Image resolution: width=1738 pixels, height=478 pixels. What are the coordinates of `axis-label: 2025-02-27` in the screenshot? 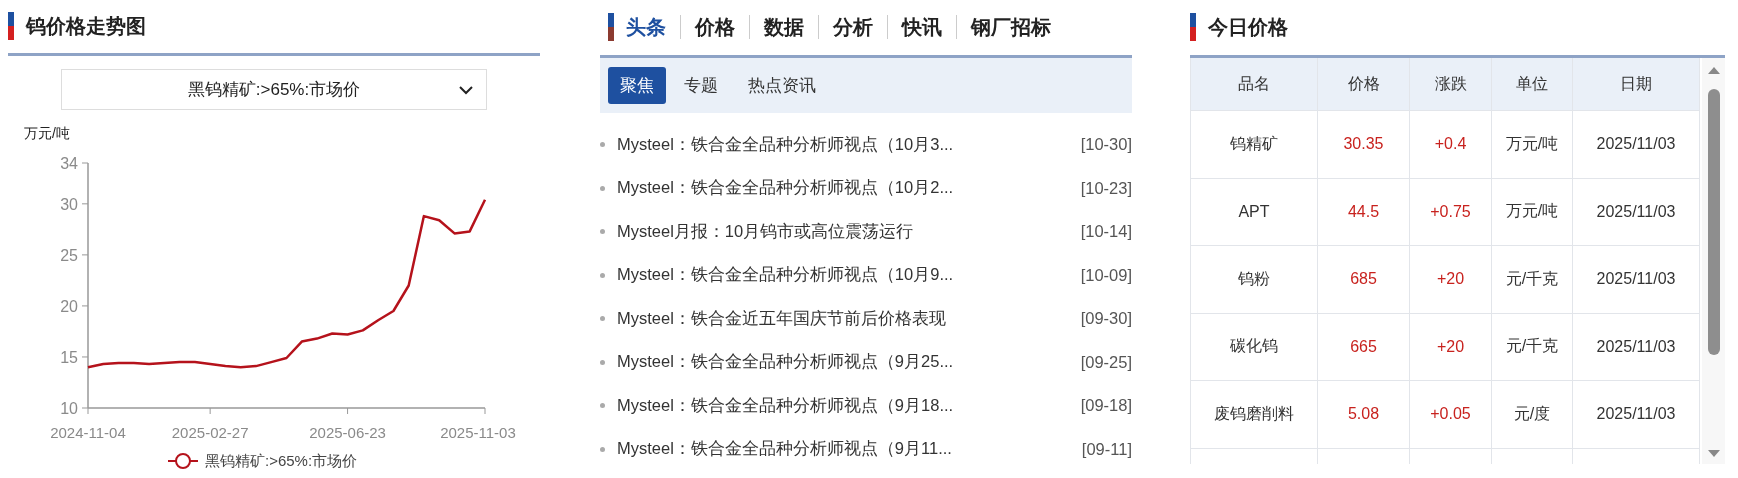 It's located at (210, 432).